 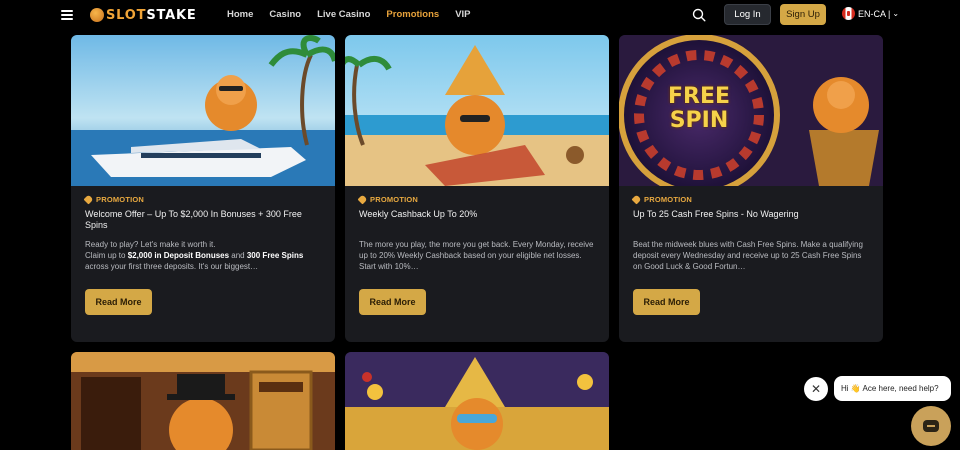 I want to click on promo-description-bold: 300 Free Spins, so click(x=275, y=255).